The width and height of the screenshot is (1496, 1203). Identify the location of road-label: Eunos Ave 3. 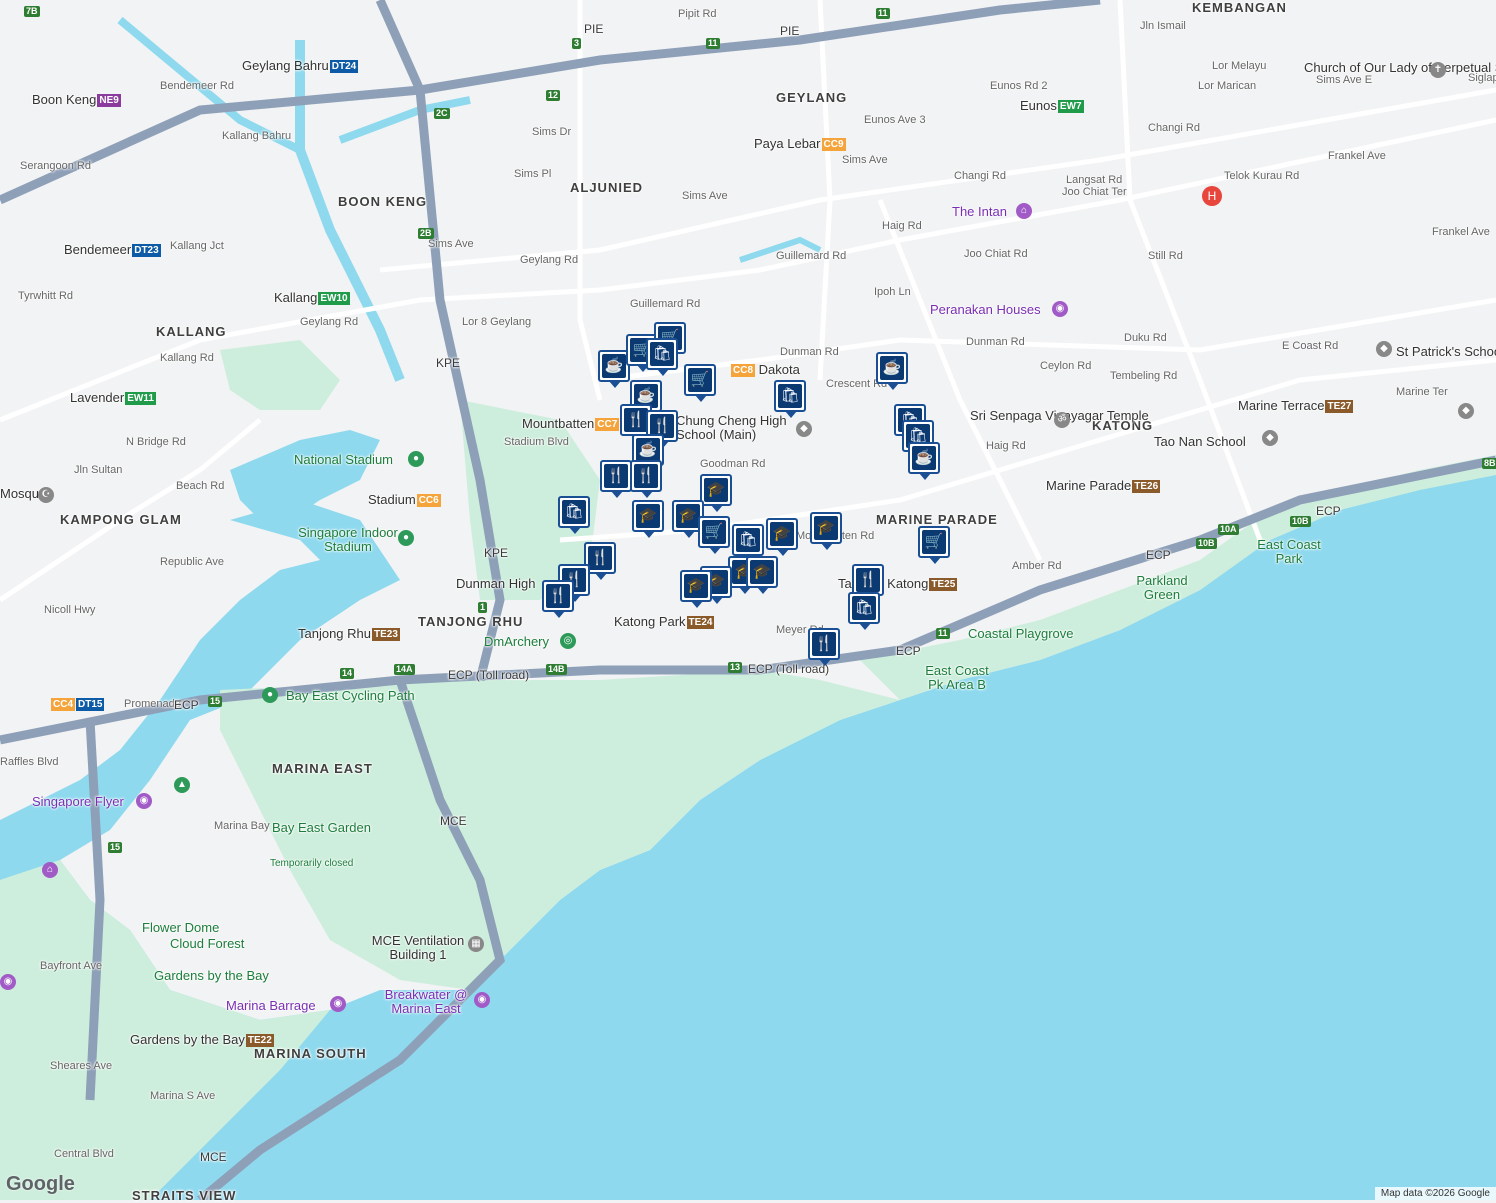
(895, 120).